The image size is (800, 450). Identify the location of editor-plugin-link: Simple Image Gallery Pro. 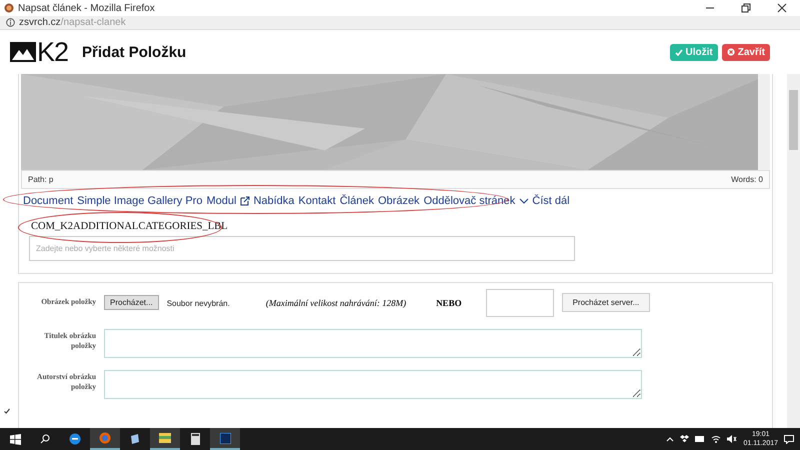
(139, 201).